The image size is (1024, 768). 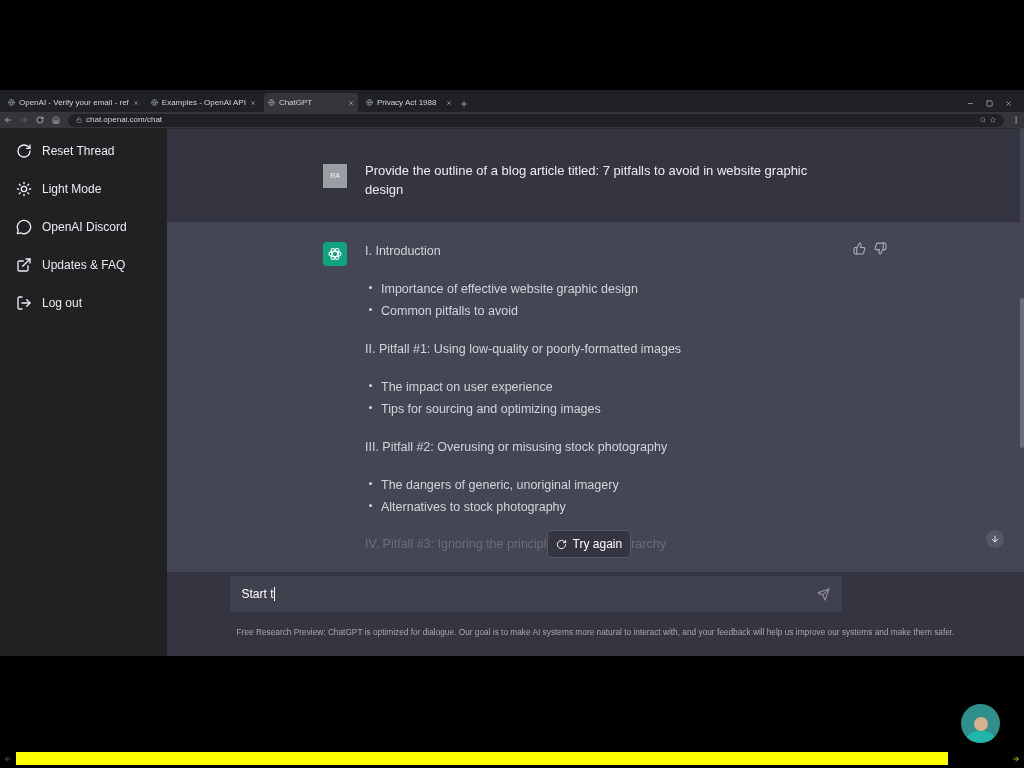 I want to click on tab-title: ChatGPT, so click(x=296, y=102).